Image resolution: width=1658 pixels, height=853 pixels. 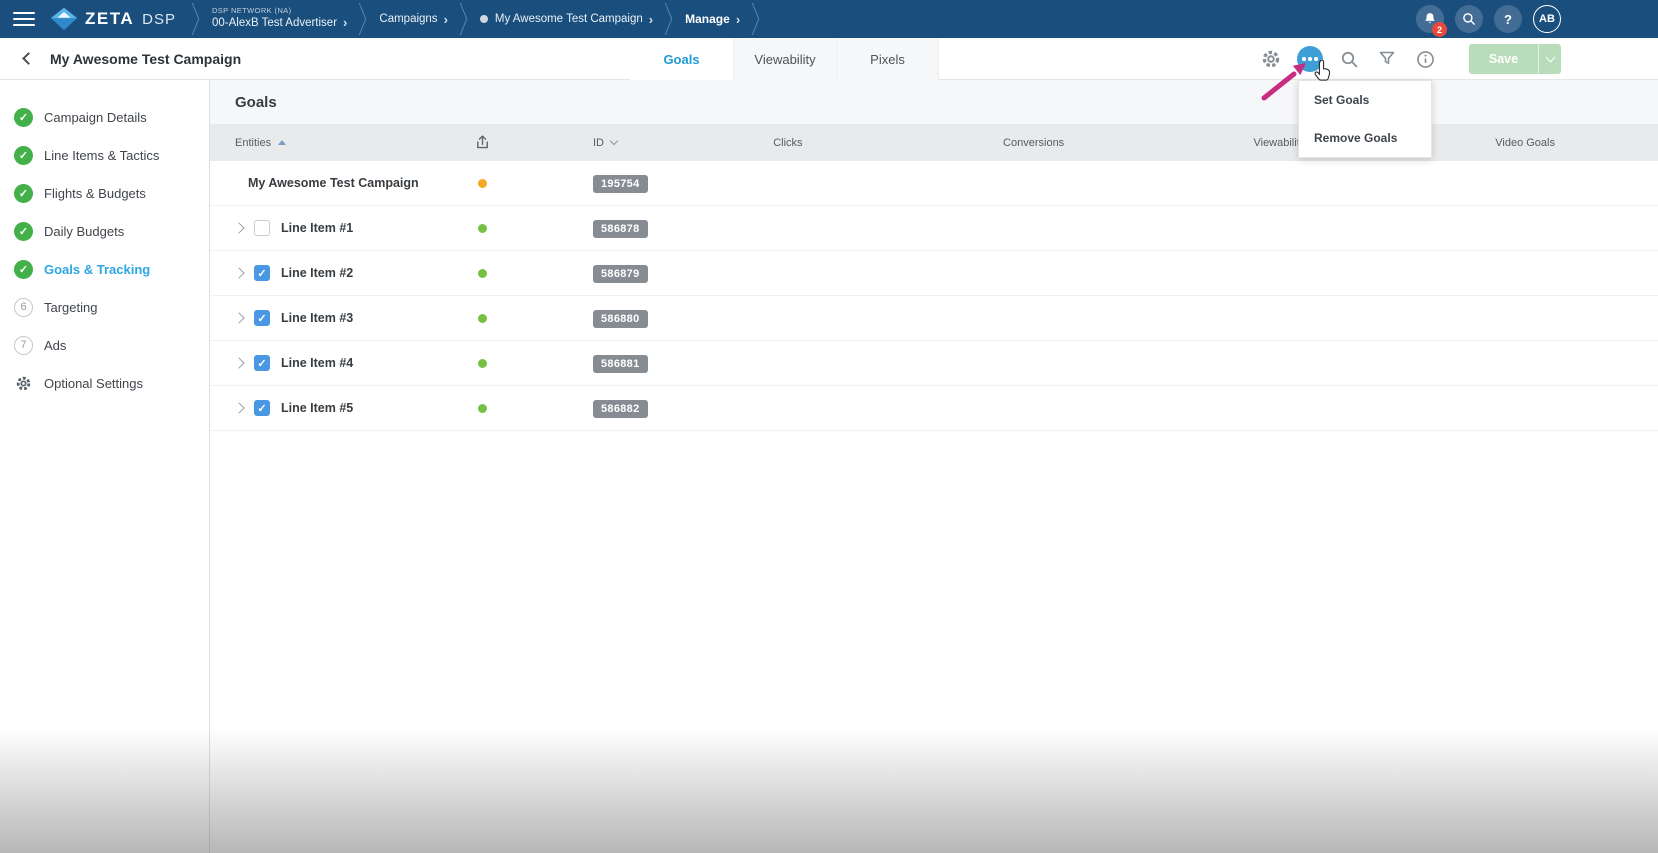 I want to click on header-tabs: Goals Viewability Pixels, so click(x=784, y=59).